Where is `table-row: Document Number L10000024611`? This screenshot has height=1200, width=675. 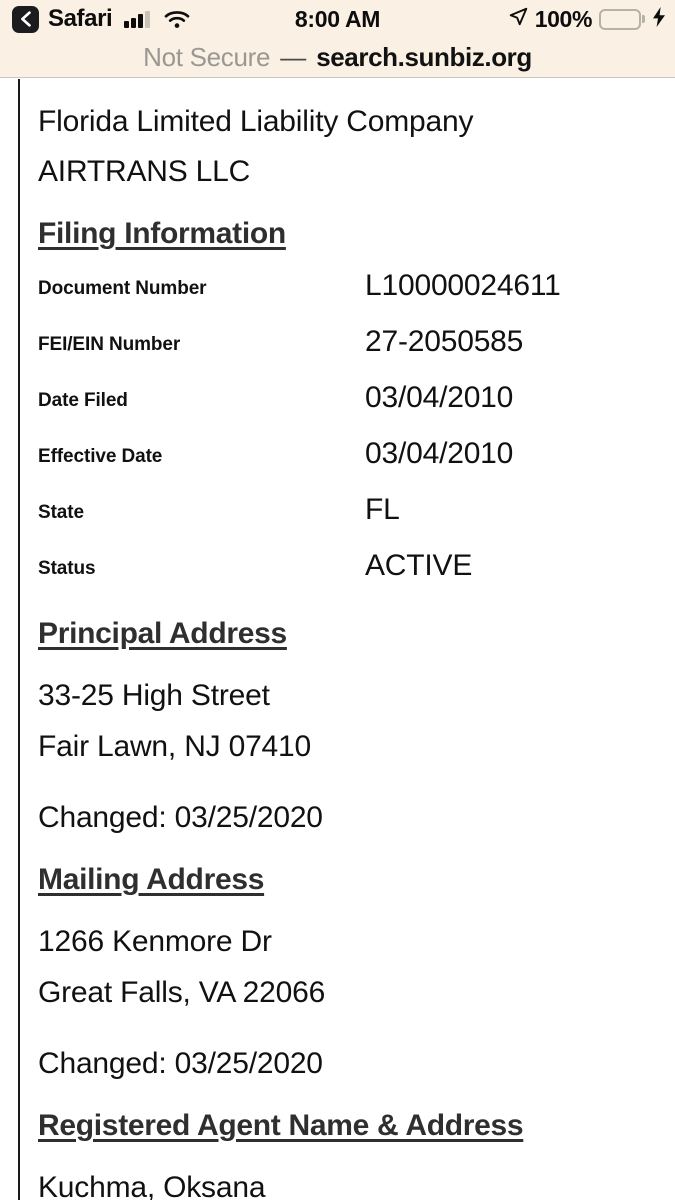 table-row: Document Number L10000024611 is located at coordinates (356, 298).